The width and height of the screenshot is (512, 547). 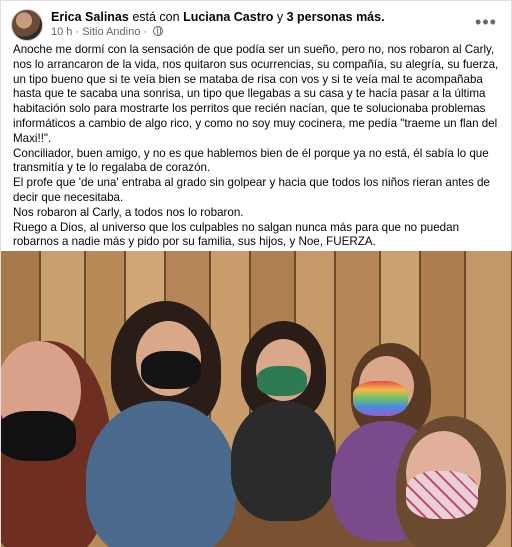 What do you see at coordinates (158, 31) in the screenshot?
I see `globe-icon` at bounding box center [158, 31].